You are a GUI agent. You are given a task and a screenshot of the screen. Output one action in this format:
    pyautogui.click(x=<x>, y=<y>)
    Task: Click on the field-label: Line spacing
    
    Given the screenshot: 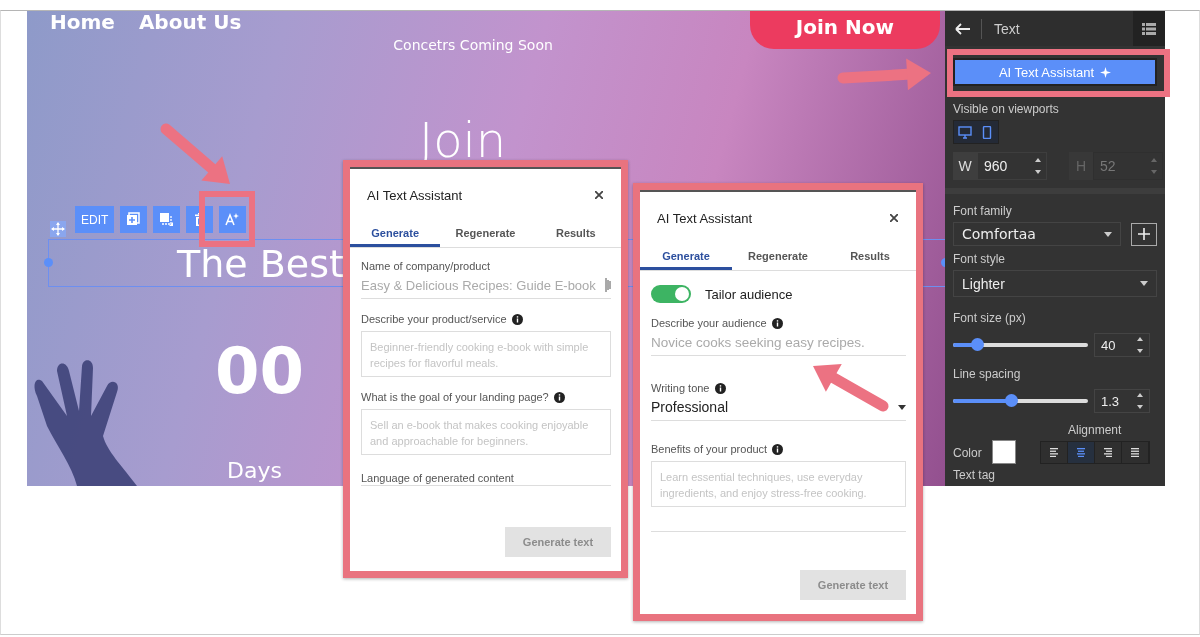 What is the action you would take?
    pyautogui.click(x=987, y=374)
    